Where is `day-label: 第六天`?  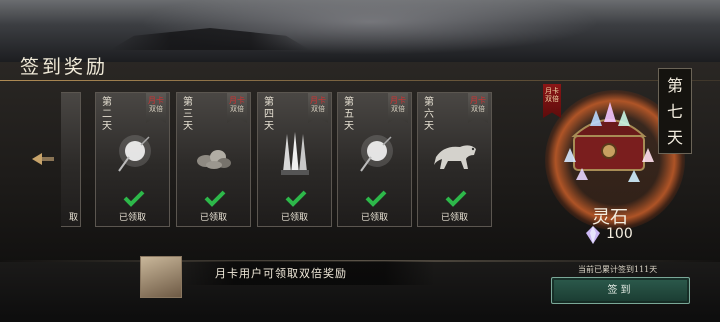
day-label: 第六天 is located at coordinates (429, 114).